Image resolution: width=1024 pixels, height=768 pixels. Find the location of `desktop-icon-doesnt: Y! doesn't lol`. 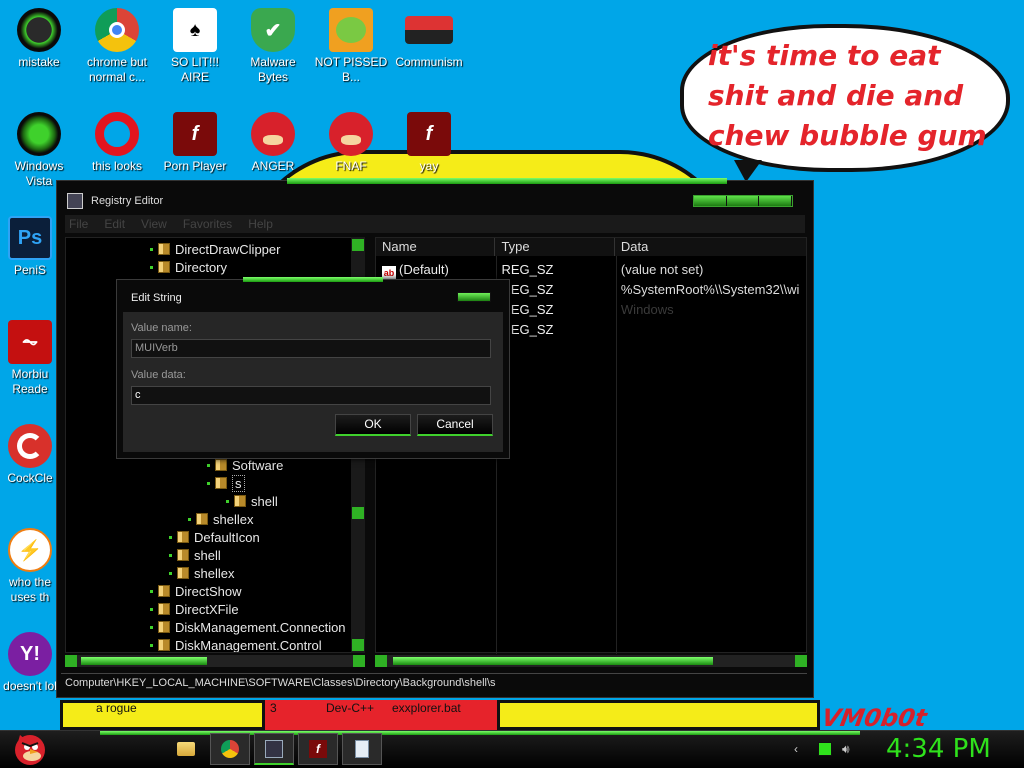

desktop-icon-doesnt: Y! doesn't lol is located at coordinates (30, 663).